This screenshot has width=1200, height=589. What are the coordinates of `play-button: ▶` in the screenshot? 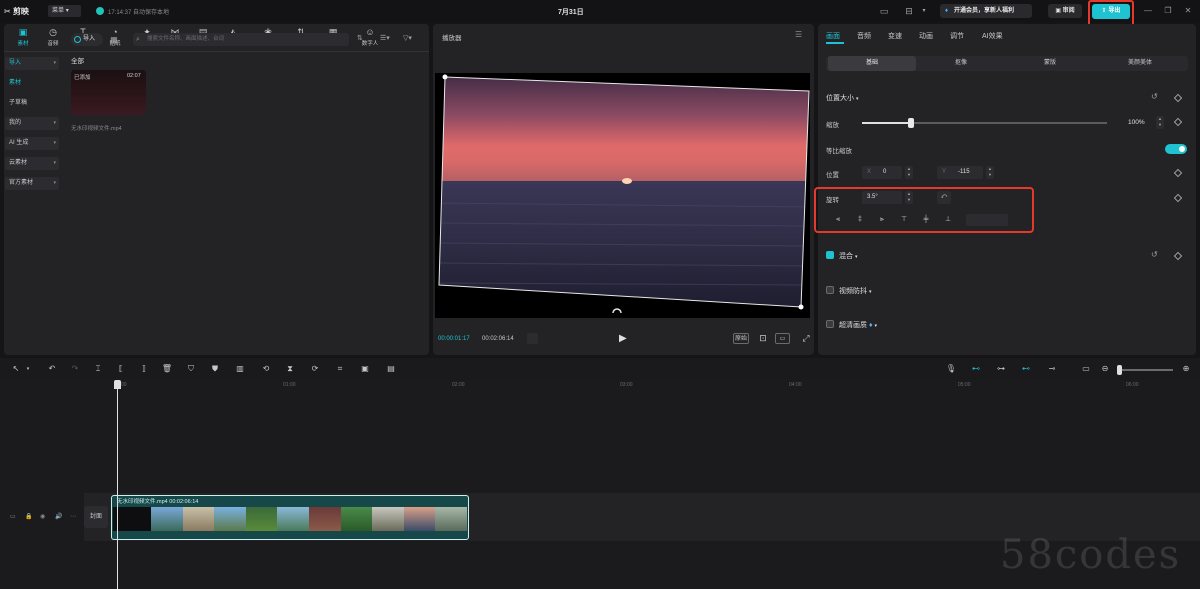 It's located at (623, 338).